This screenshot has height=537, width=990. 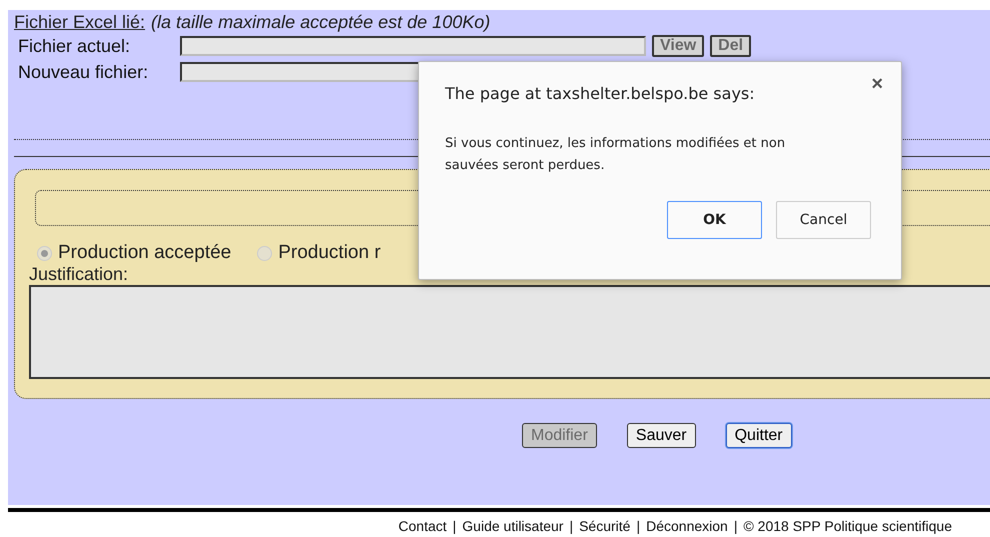 I want to click on footer-link: Guide utilisateur, so click(x=513, y=526).